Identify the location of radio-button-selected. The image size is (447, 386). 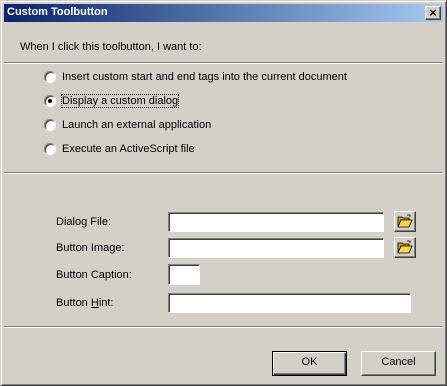
(50, 101).